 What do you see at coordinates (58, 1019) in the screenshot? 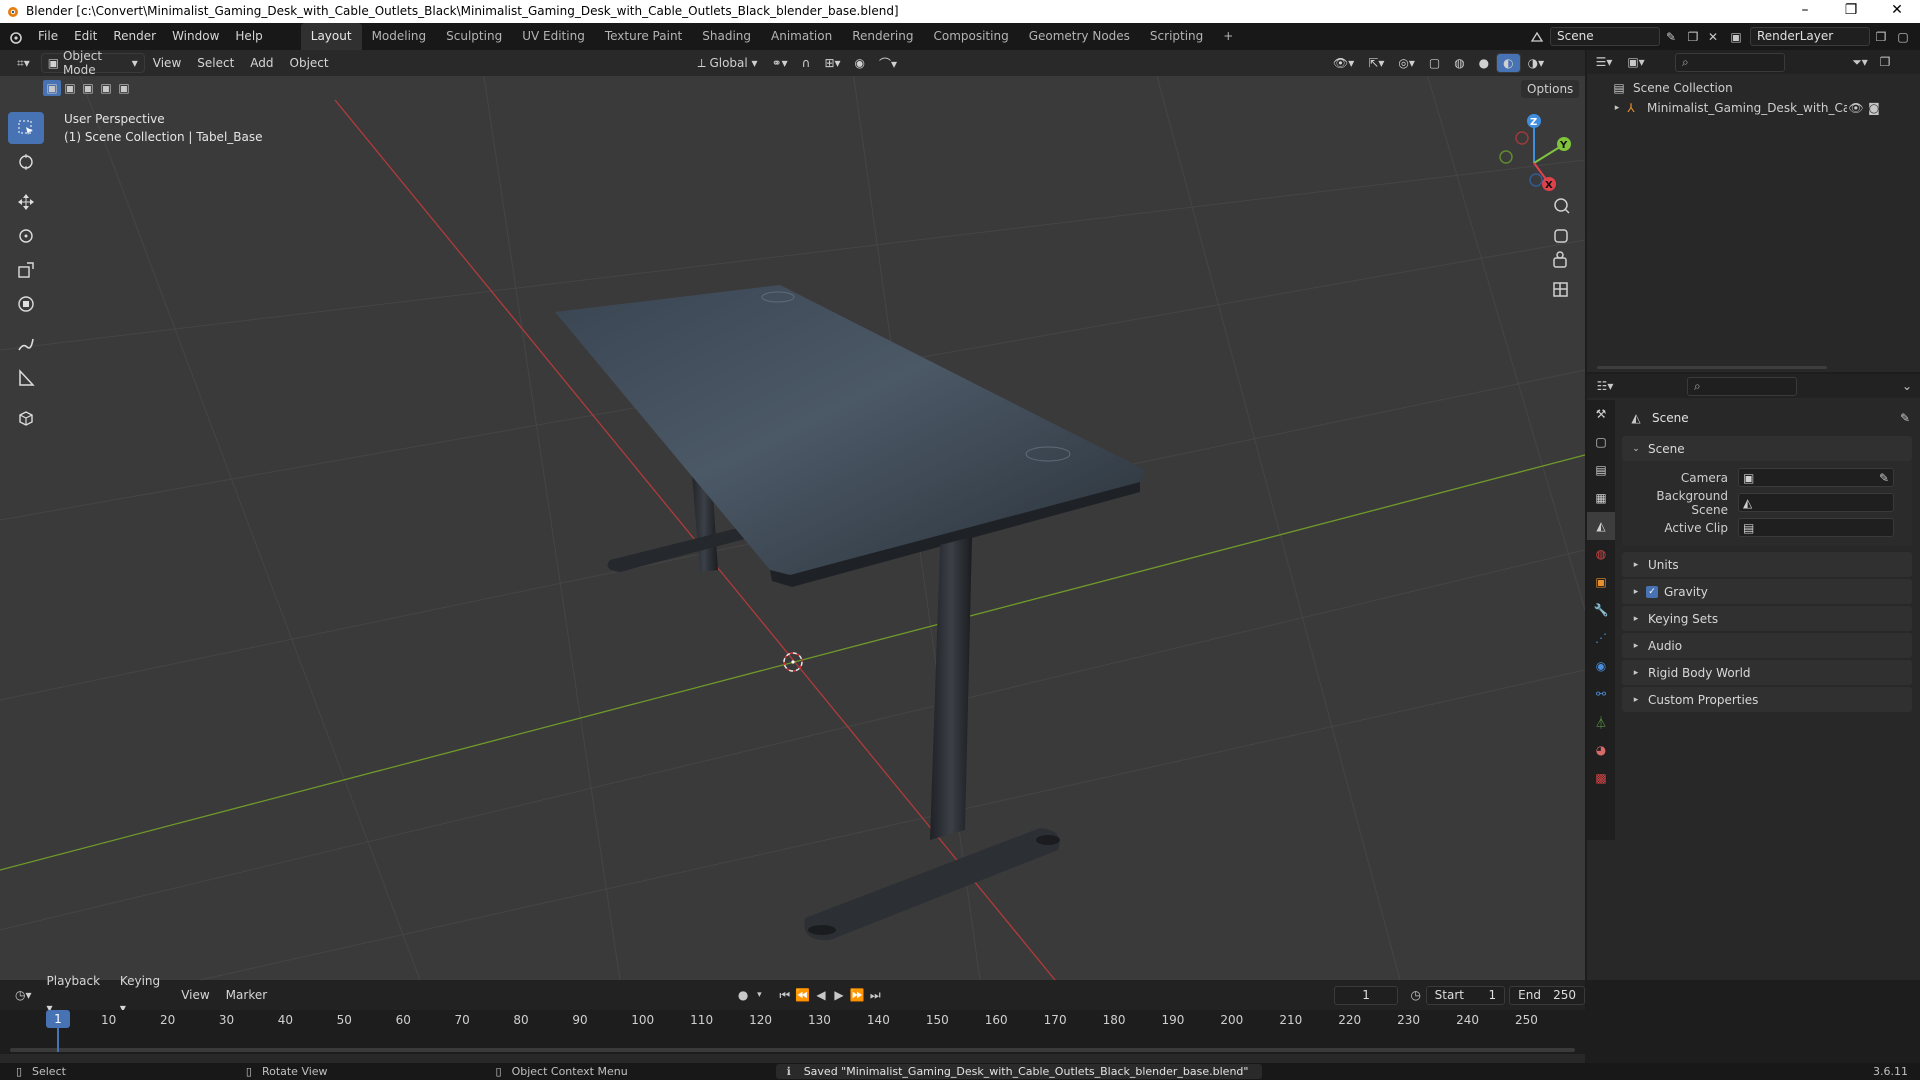
I see `playhead-frame-indicator: 1` at bounding box center [58, 1019].